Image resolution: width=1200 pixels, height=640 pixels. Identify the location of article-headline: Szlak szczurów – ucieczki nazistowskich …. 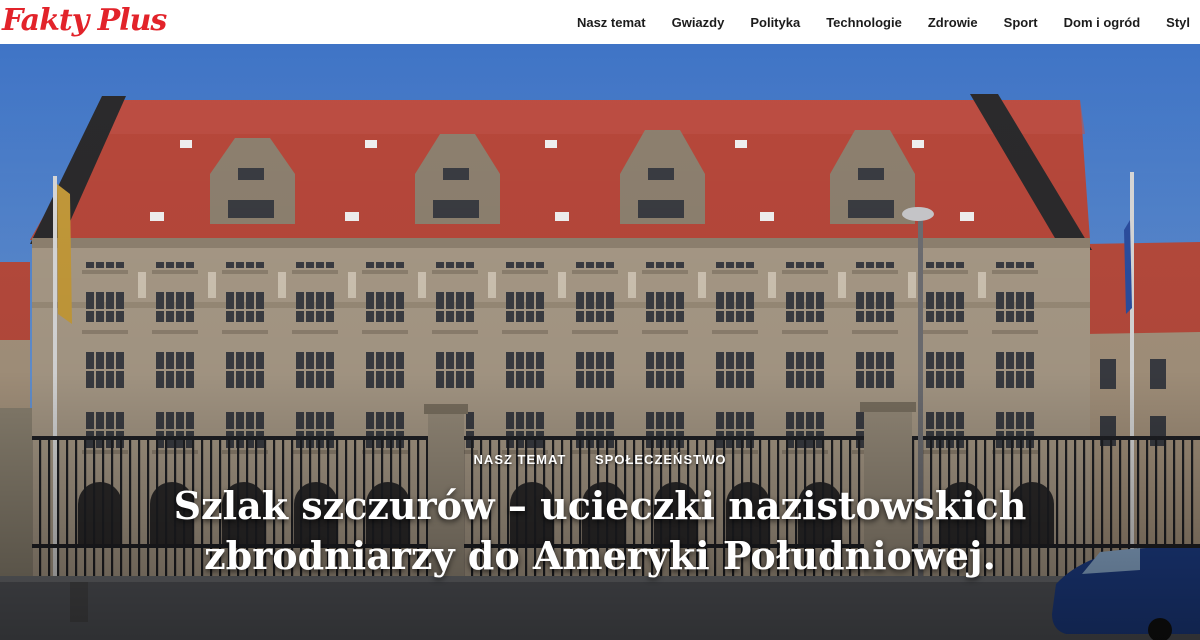
(600, 531).